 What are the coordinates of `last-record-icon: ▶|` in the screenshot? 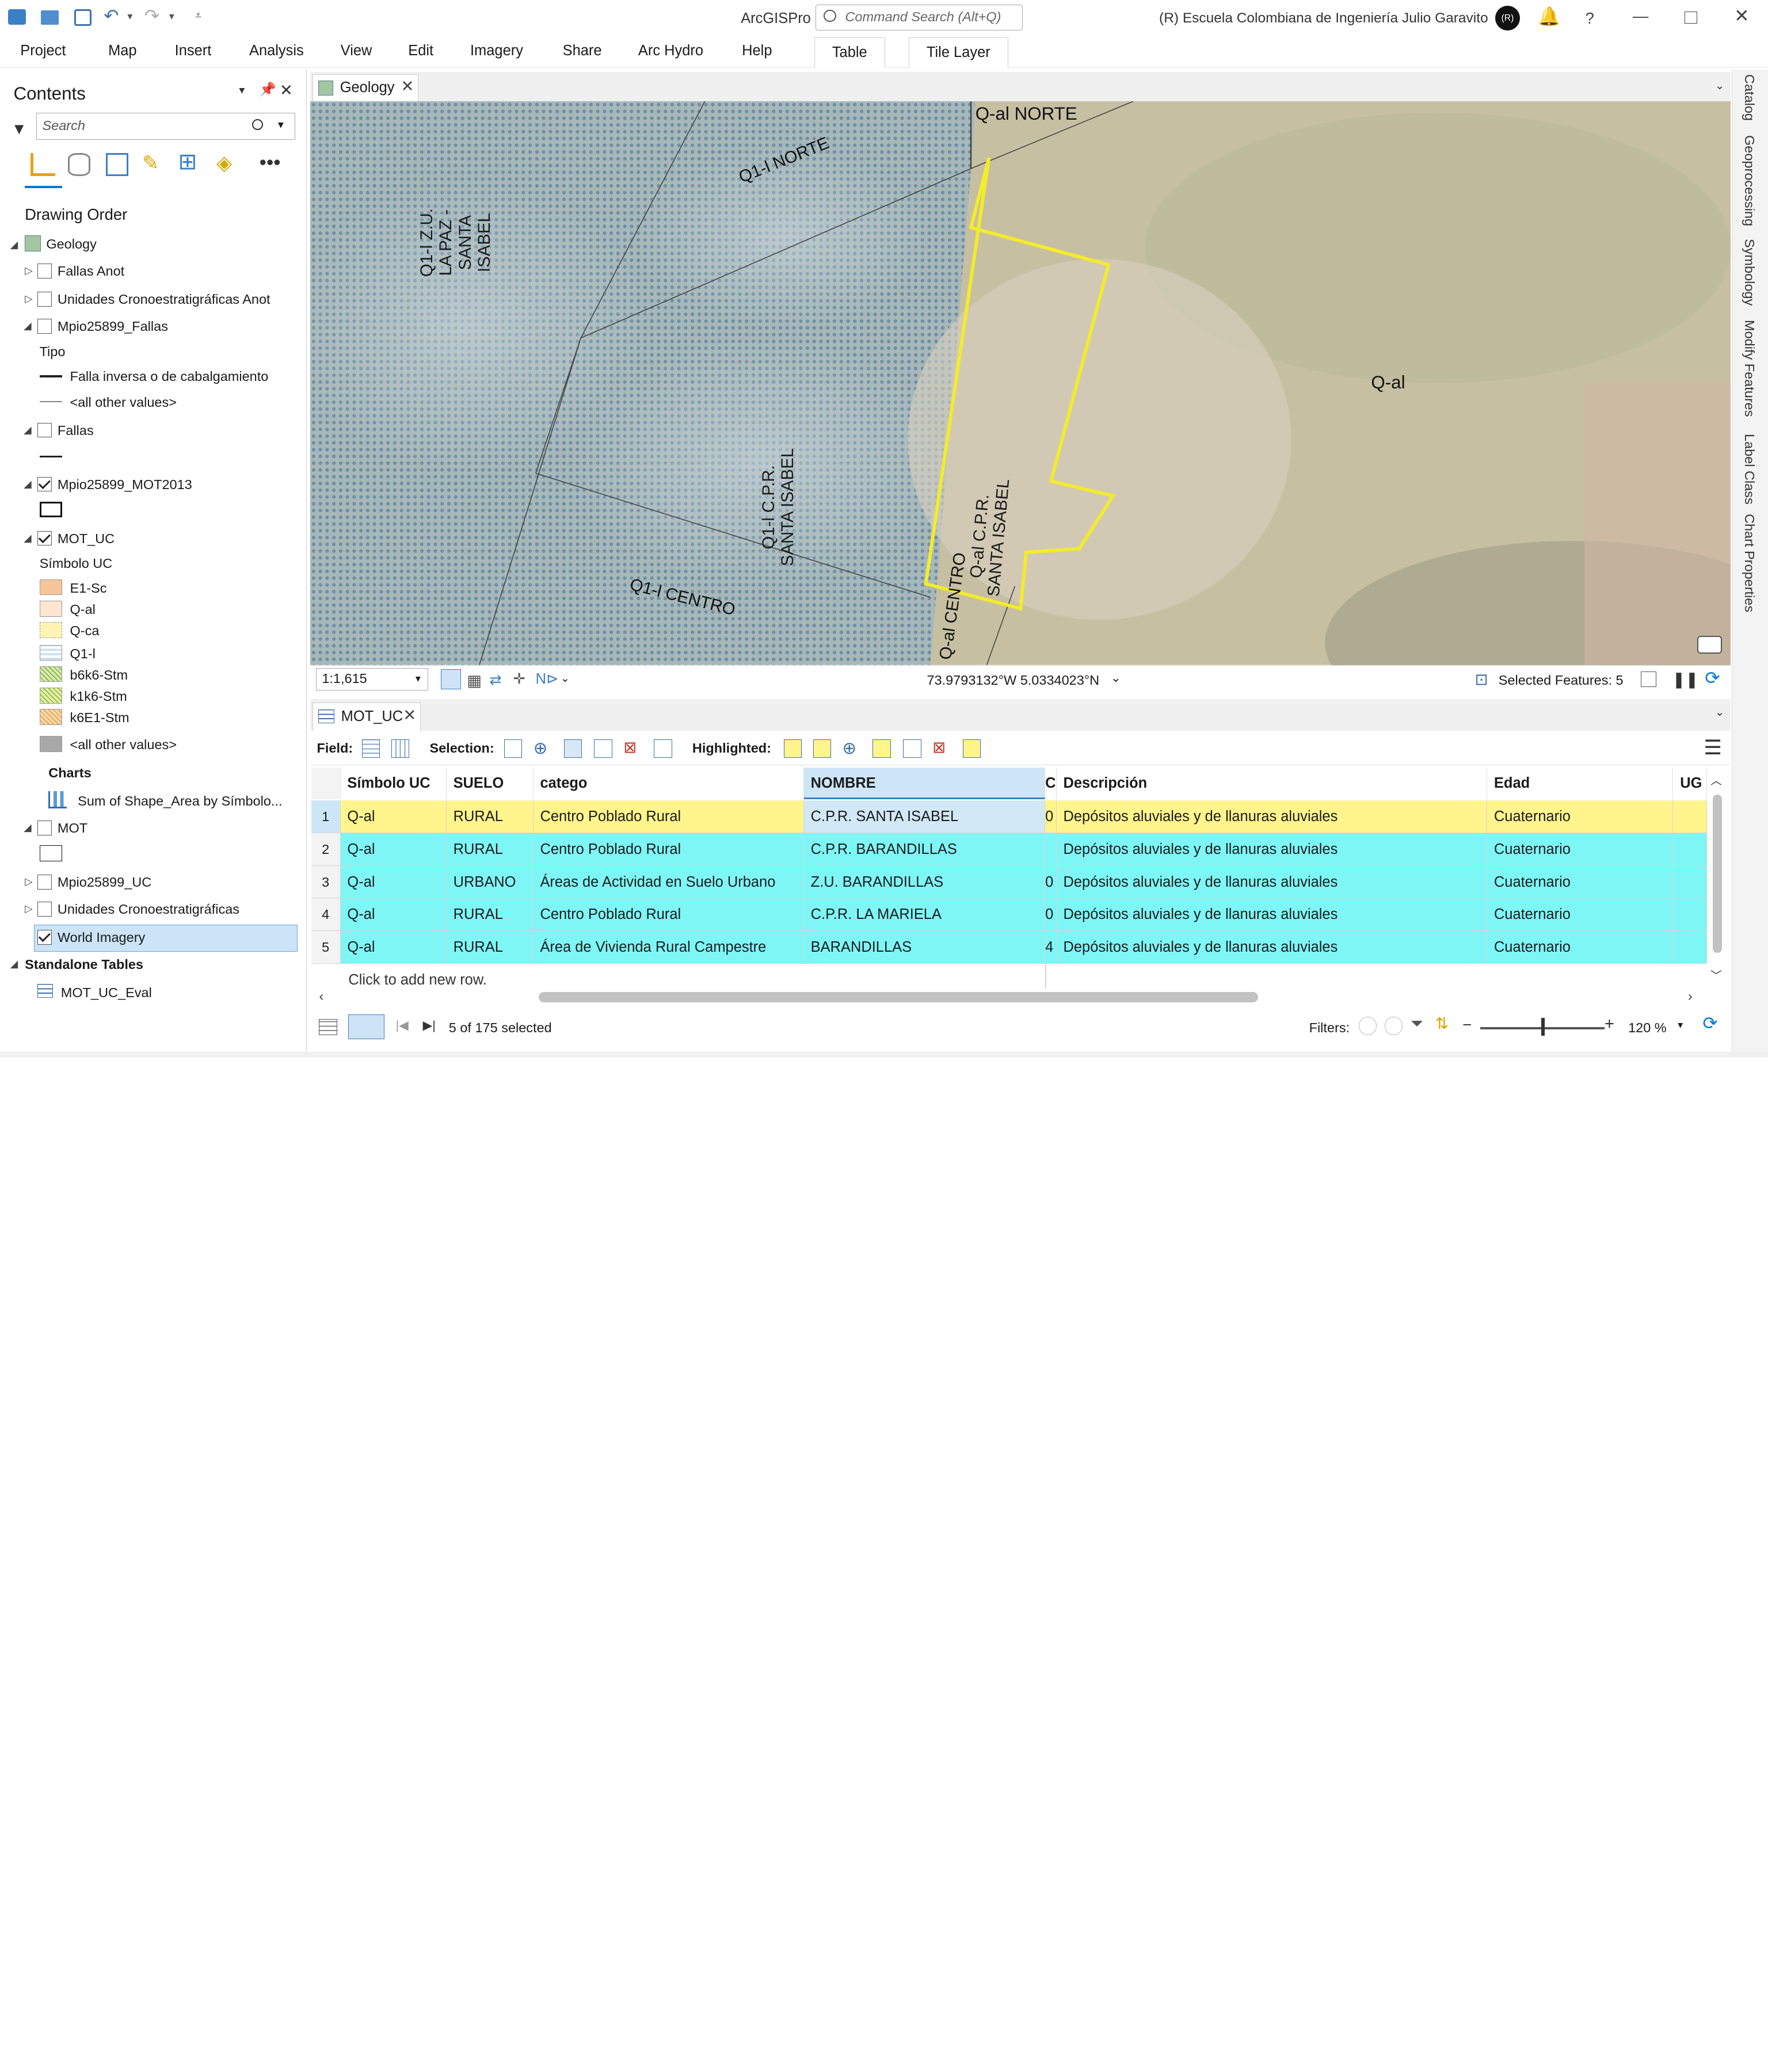 It's located at (429, 1025).